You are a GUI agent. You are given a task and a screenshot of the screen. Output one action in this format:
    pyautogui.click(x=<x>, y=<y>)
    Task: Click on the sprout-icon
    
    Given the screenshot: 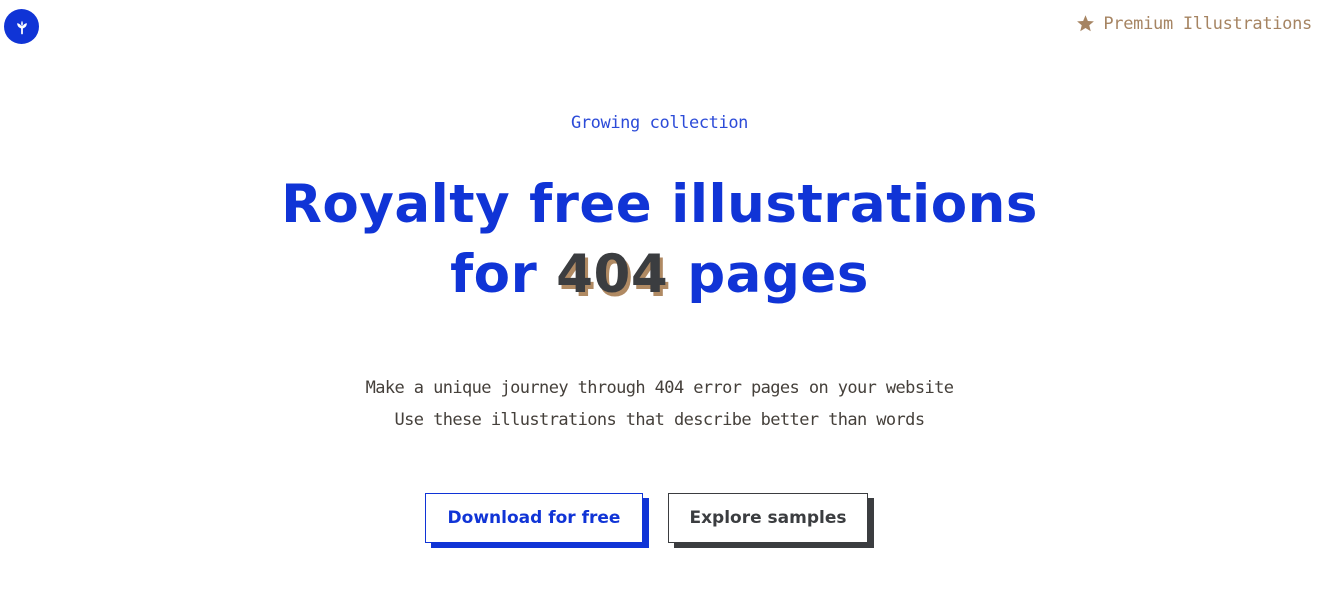 What is the action you would take?
    pyautogui.click(x=22, y=27)
    